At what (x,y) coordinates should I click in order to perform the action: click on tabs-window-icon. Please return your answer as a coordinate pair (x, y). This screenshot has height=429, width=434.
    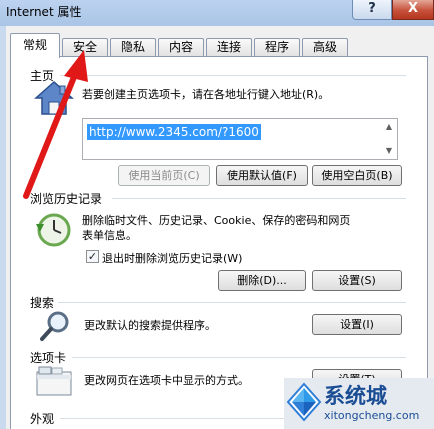
    Looking at the image, I should click on (54, 381).